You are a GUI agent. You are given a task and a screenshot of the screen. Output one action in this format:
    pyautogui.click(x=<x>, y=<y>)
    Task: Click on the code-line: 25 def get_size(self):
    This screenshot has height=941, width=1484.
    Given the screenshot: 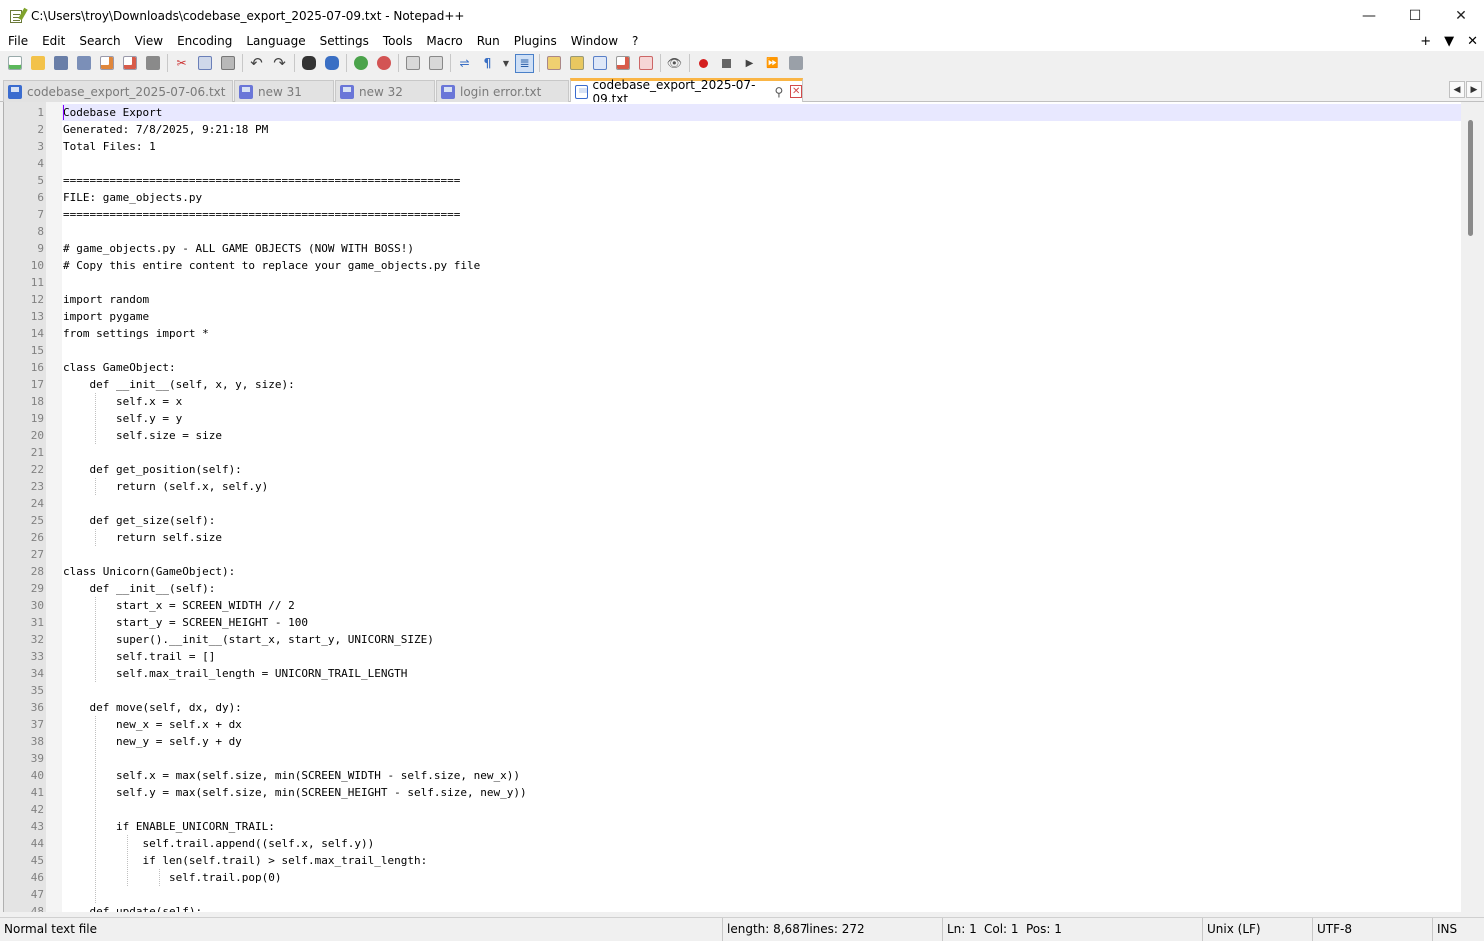 What is the action you would take?
    pyautogui.click(x=746, y=520)
    